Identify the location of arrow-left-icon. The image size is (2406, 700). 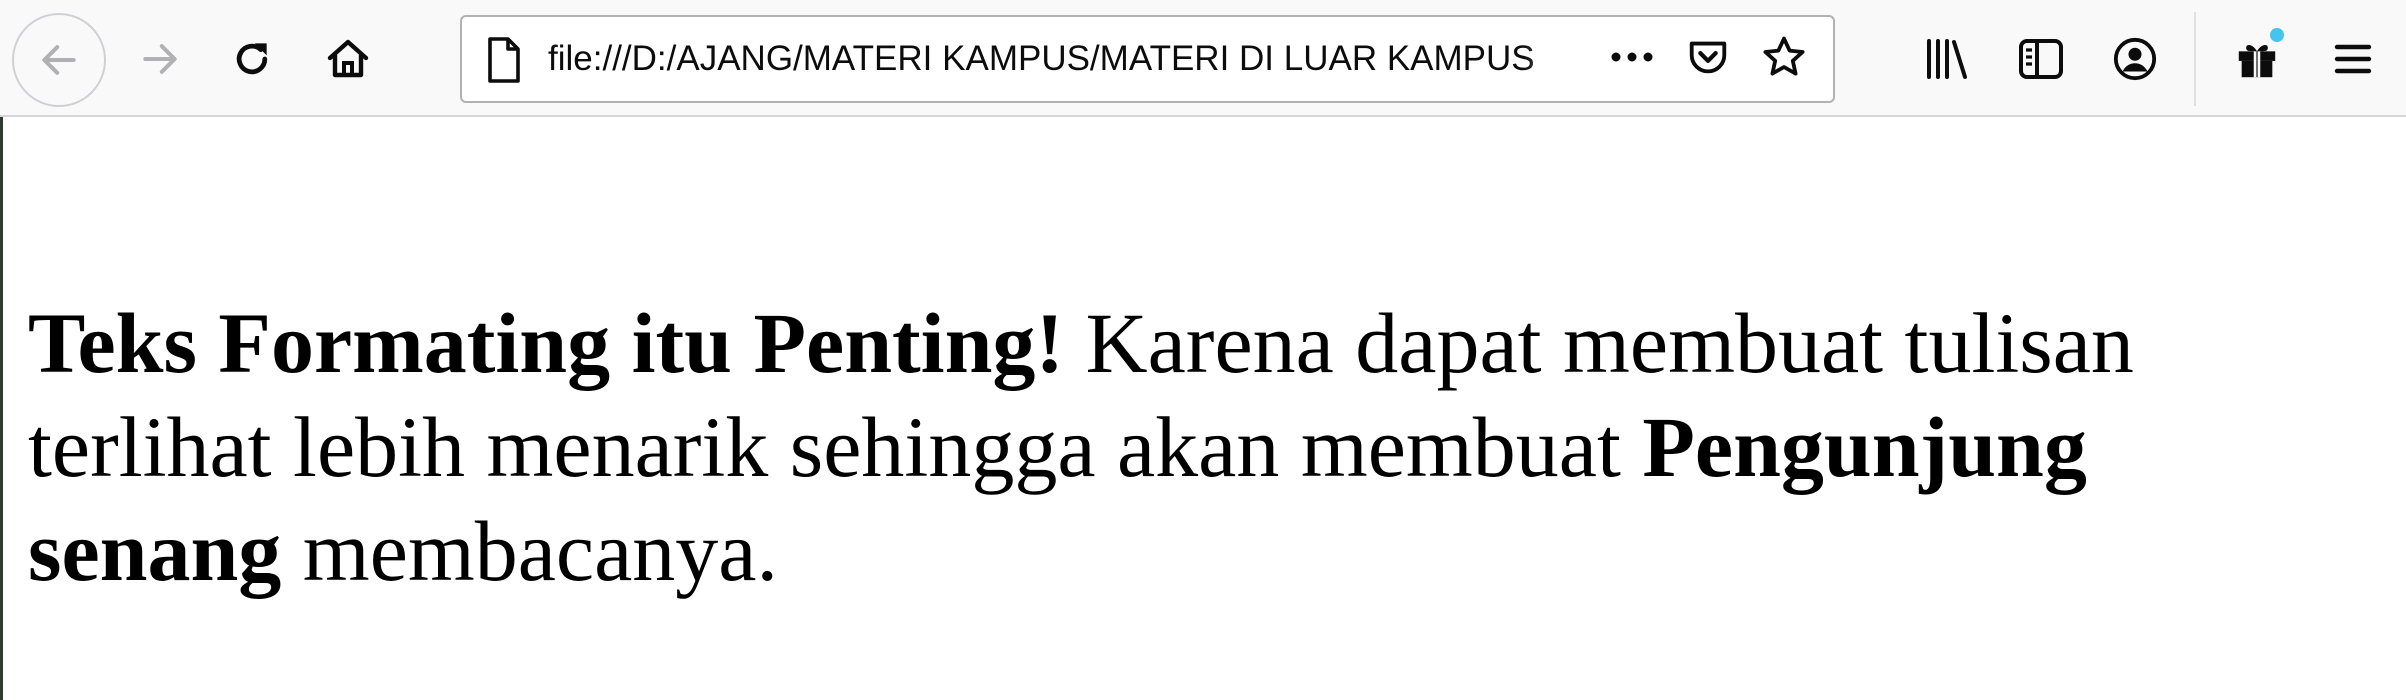
(59, 60).